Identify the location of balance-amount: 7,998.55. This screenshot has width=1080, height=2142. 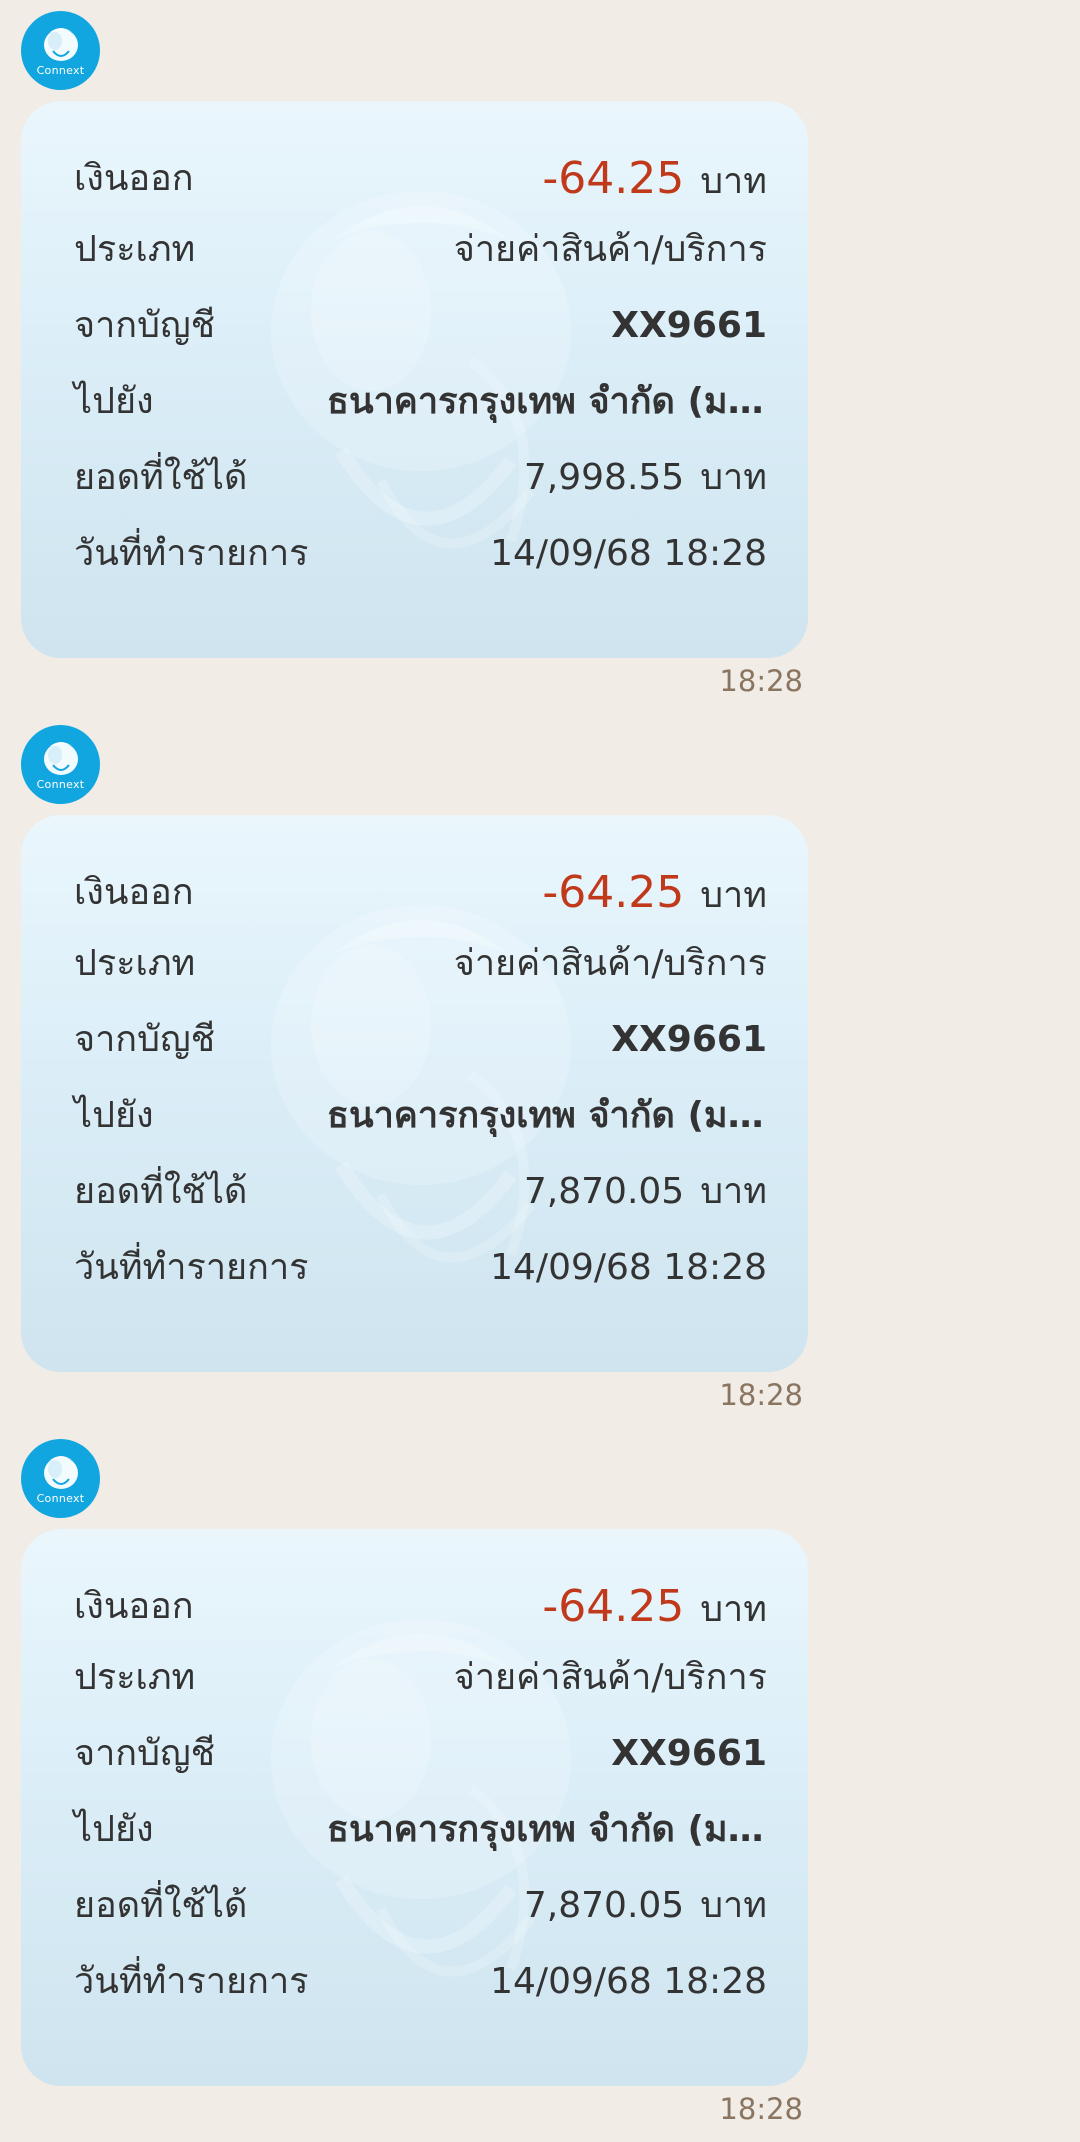
(604, 477).